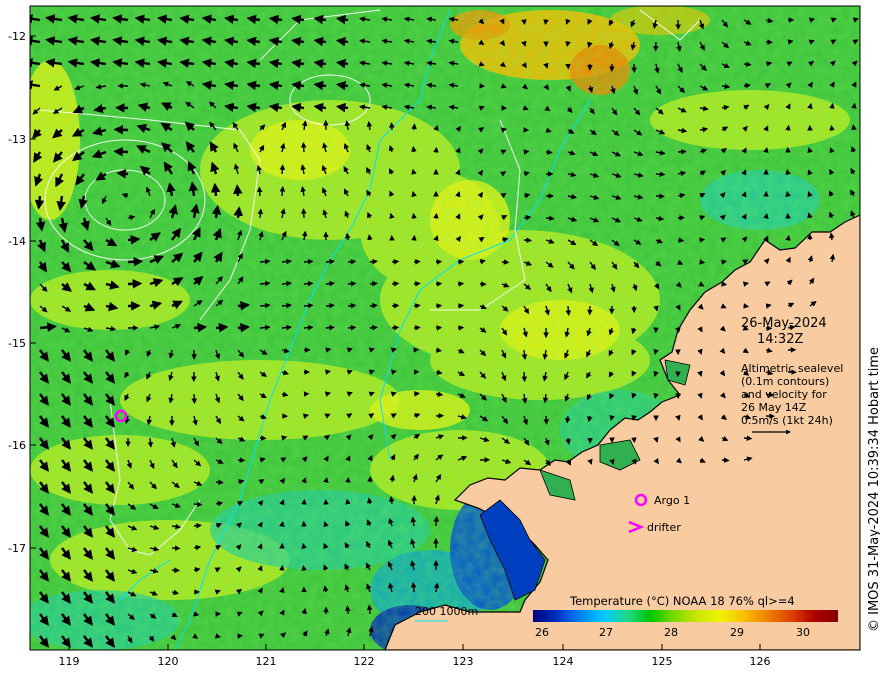  What do you see at coordinates (266, 661) in the screenshot?
I see `lon-tick-label: 121` at bounding box center [266, 661].